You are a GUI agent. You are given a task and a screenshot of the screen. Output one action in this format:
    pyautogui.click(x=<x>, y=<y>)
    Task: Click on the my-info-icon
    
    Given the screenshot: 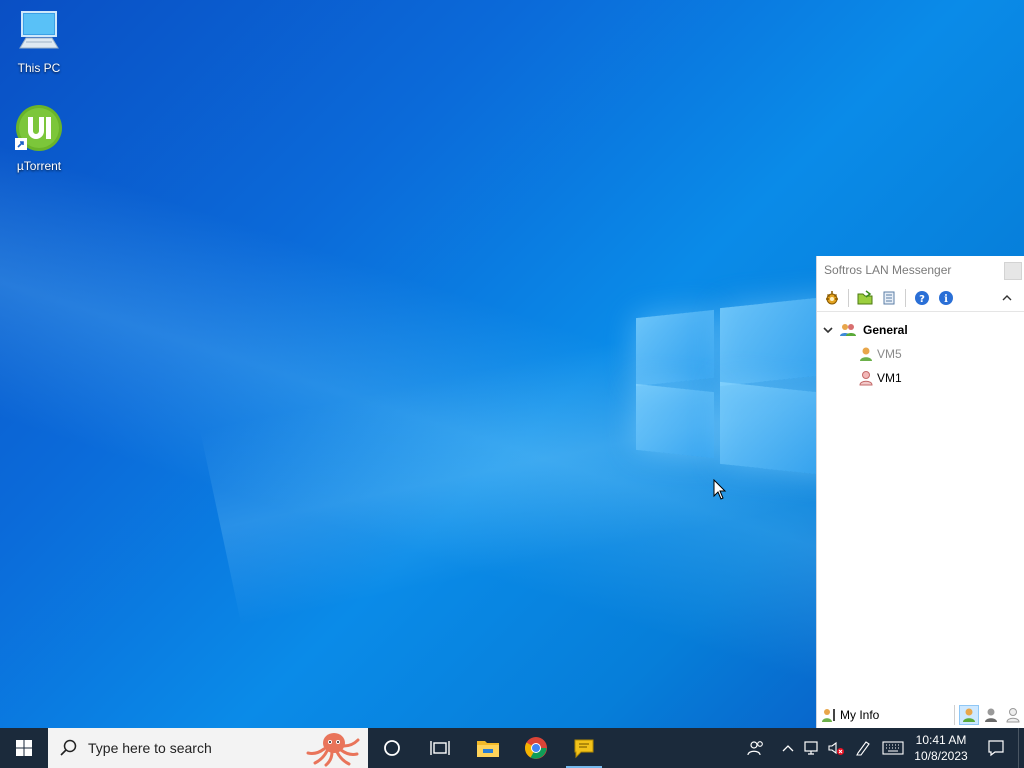 What is the action you would take?
    pyautogui.click(x=829, y=715)
    